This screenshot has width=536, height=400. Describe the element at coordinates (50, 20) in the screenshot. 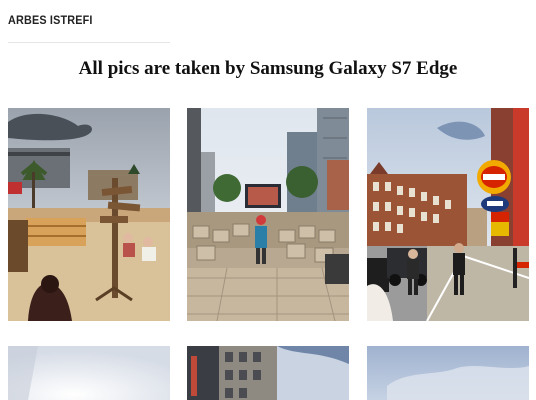

I see `site-title: ARBES ISTREFI` at that location.